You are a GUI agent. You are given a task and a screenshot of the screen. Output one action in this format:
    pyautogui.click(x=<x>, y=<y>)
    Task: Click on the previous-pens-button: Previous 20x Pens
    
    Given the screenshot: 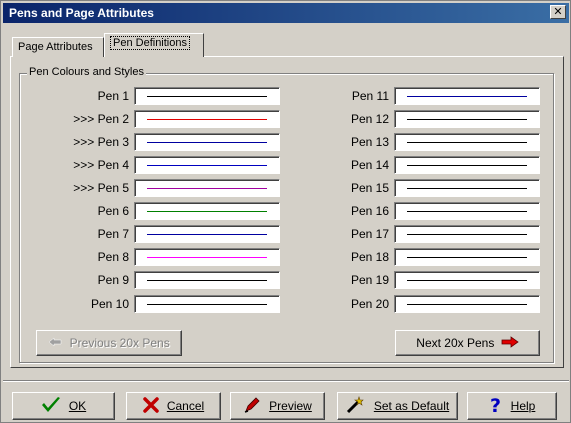 What is the action you would take?
    pyautogui.click(x=109, y=343)
    